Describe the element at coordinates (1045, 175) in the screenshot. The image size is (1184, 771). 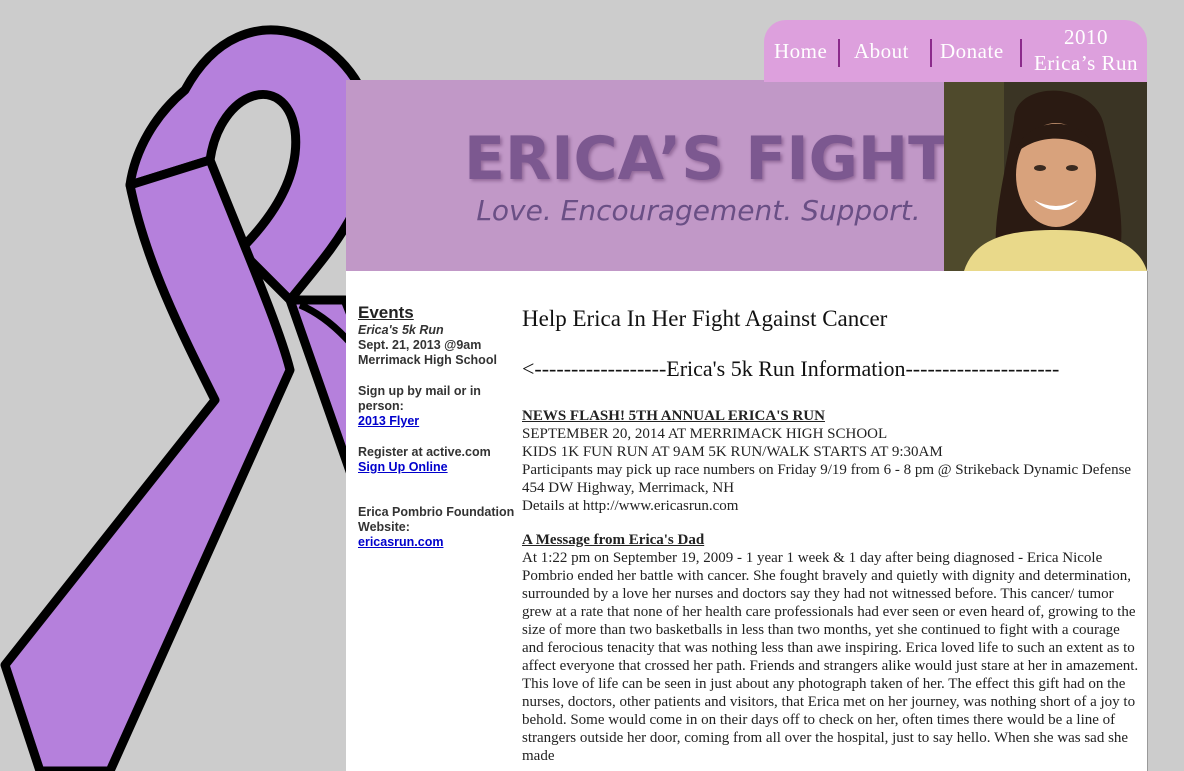
I see `erica-portrait-photo` at that location.